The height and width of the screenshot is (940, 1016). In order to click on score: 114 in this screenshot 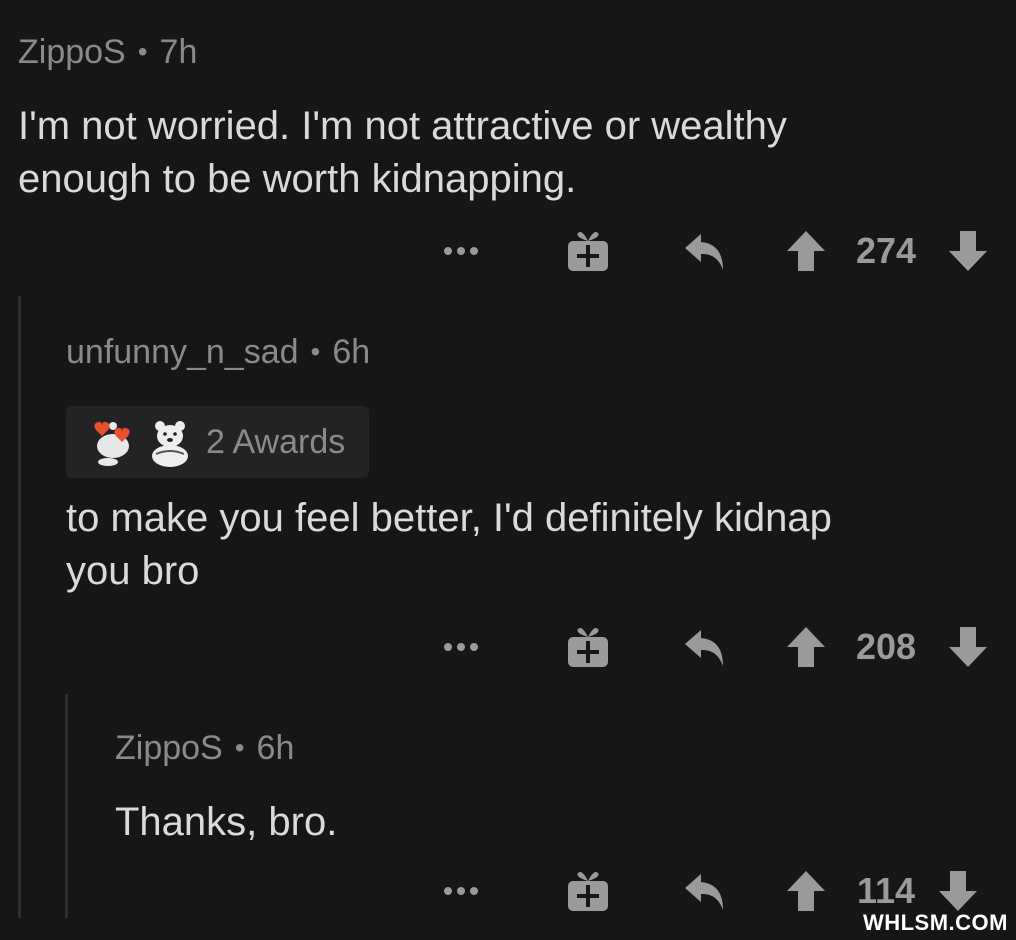, I will do `click(886, 890)`.